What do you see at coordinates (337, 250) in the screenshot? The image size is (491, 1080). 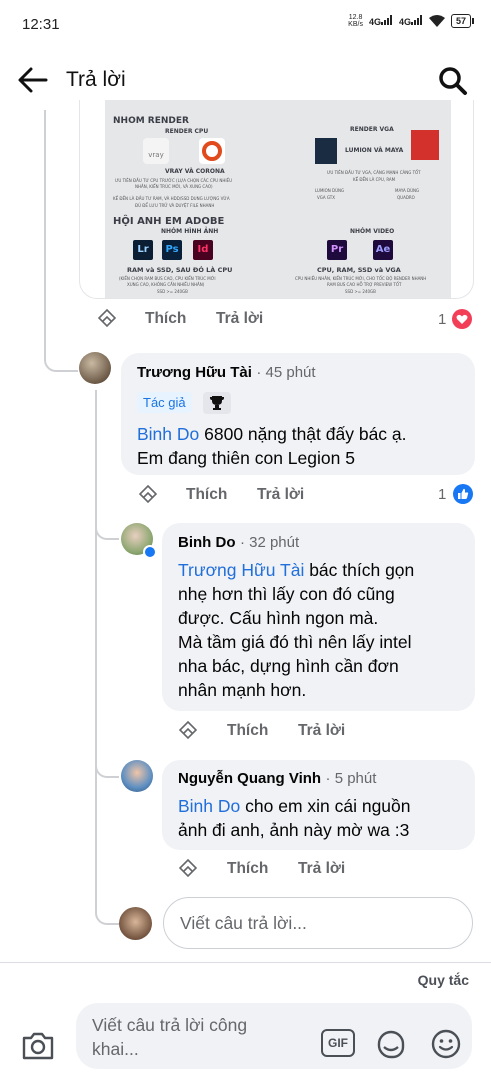 I see `premiere-logo: Pr` at bounding box center [337, 250].